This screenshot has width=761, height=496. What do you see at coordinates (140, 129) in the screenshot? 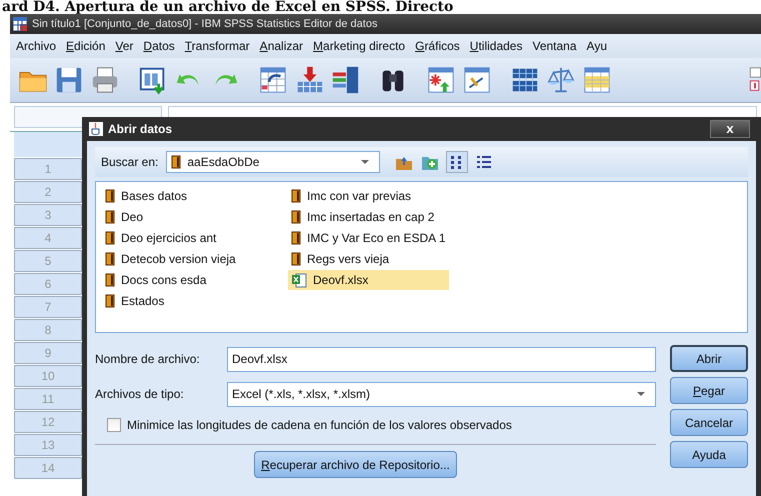
I see `dialog-title: Abrir datos` at bounding box center [140, 129].